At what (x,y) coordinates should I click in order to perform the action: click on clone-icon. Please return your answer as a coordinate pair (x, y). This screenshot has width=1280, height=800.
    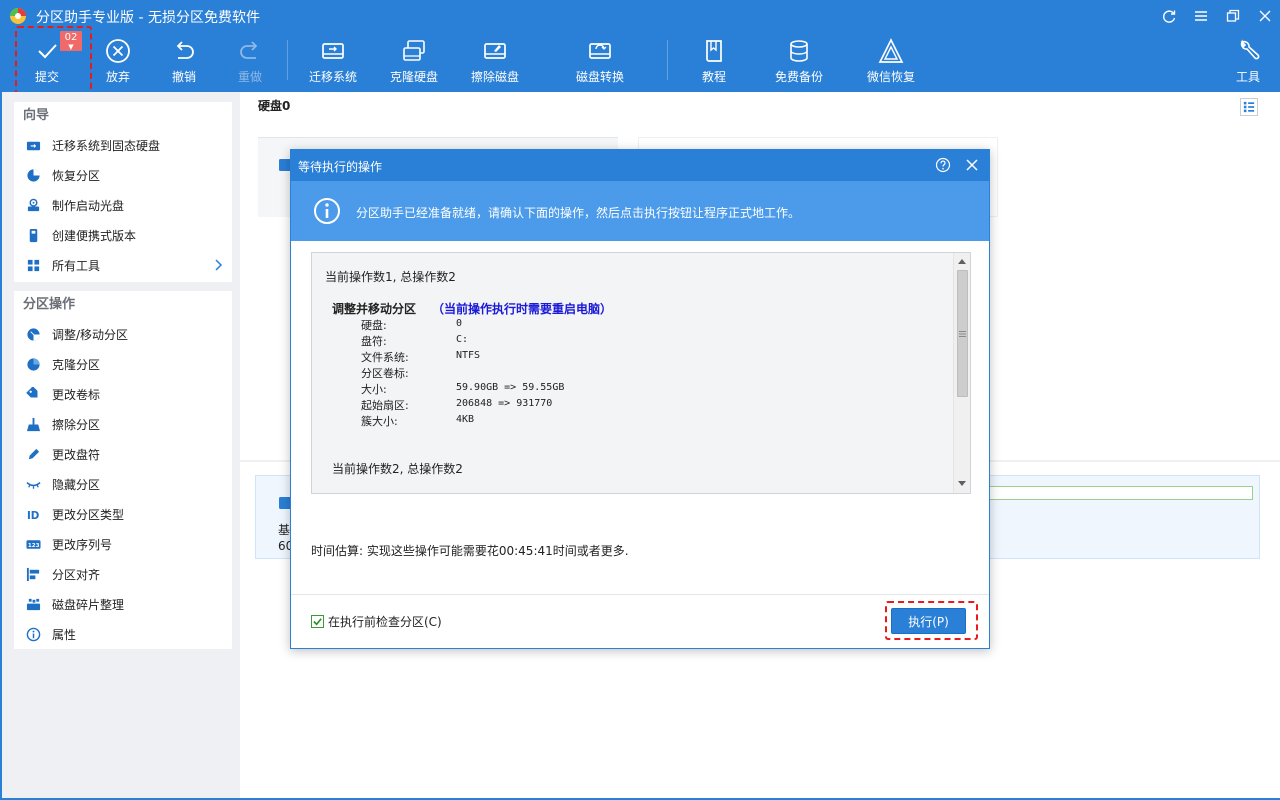
    Looking at the image, I should click on (33, 364).